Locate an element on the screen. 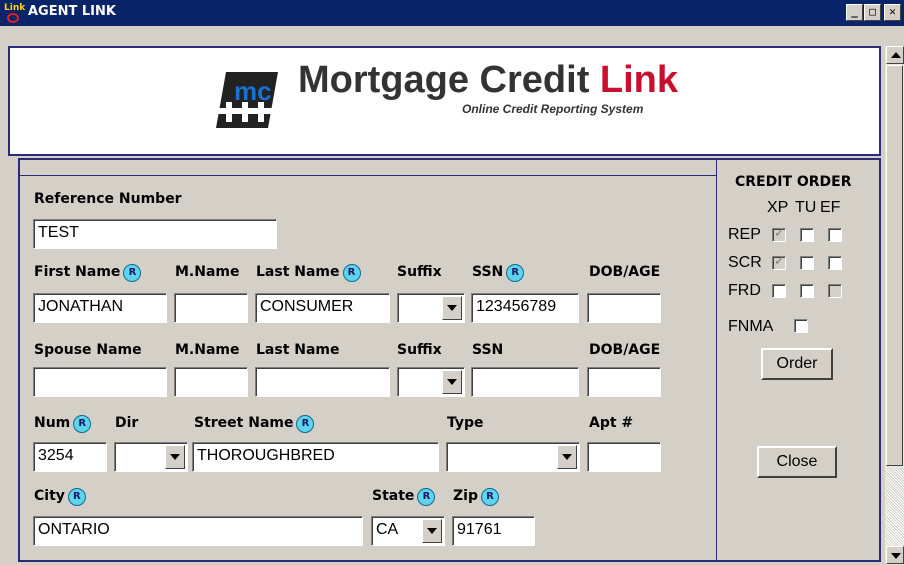 Image resolution: width=904 pixels, height=565 pixels. bureau-ef-label: EF is located at coordinates (830, 207).